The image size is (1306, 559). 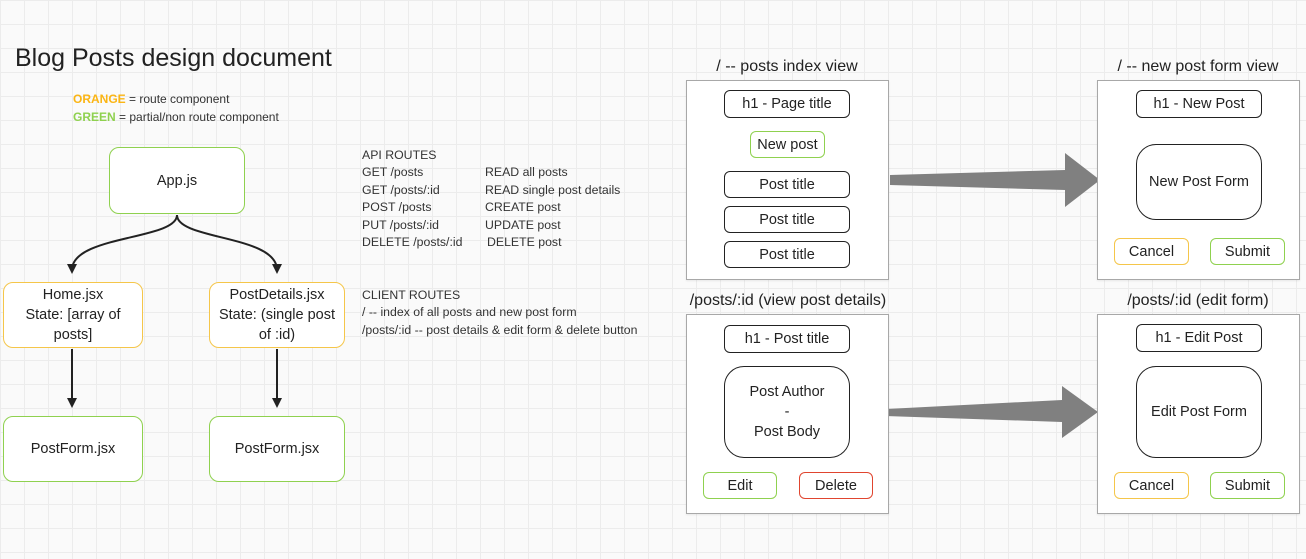 I want to click on api-route-desc: UPDATE post, so click(x=523, y=225).